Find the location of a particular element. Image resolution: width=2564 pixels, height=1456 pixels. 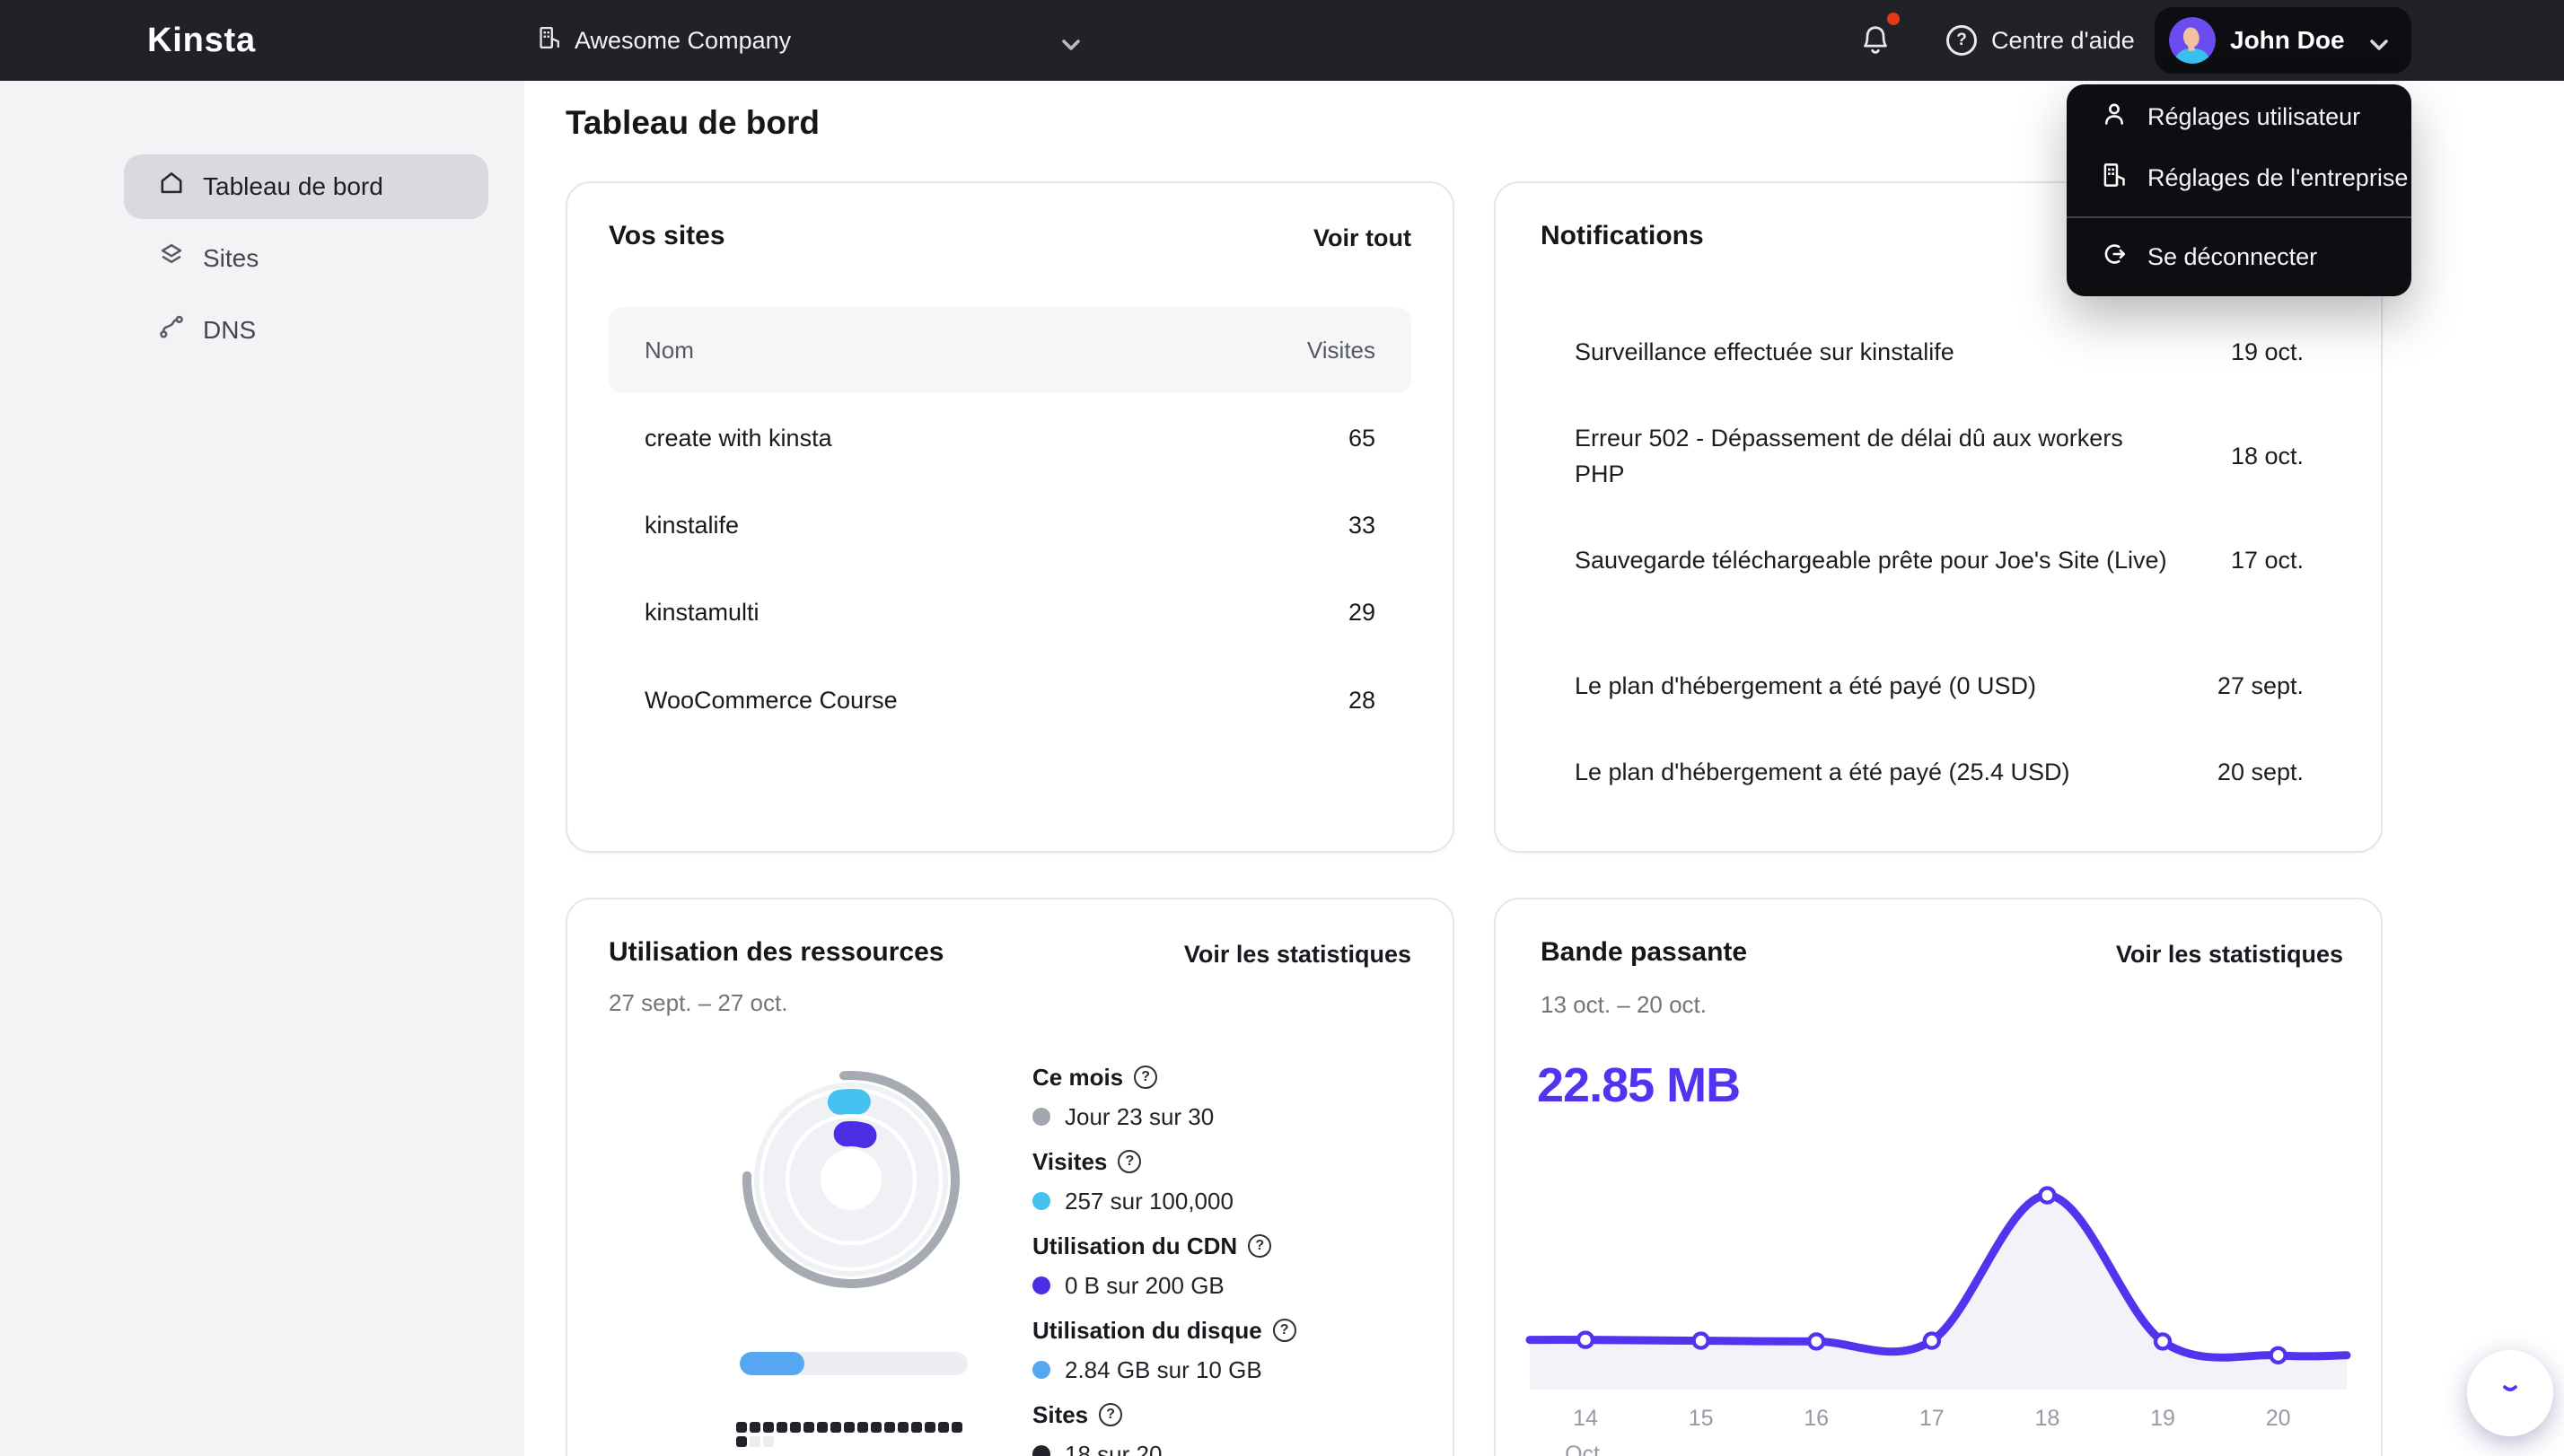

stat-disk: Utilisation du disque 2.84 GB sur 10 GB is located at coordinates (1164, 1350).